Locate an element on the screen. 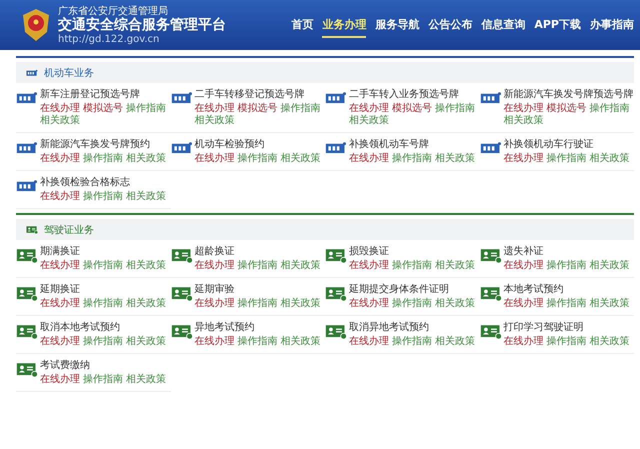 This screenshot has width=640, height=449. plate-icon is located at coordinates (27, 186).